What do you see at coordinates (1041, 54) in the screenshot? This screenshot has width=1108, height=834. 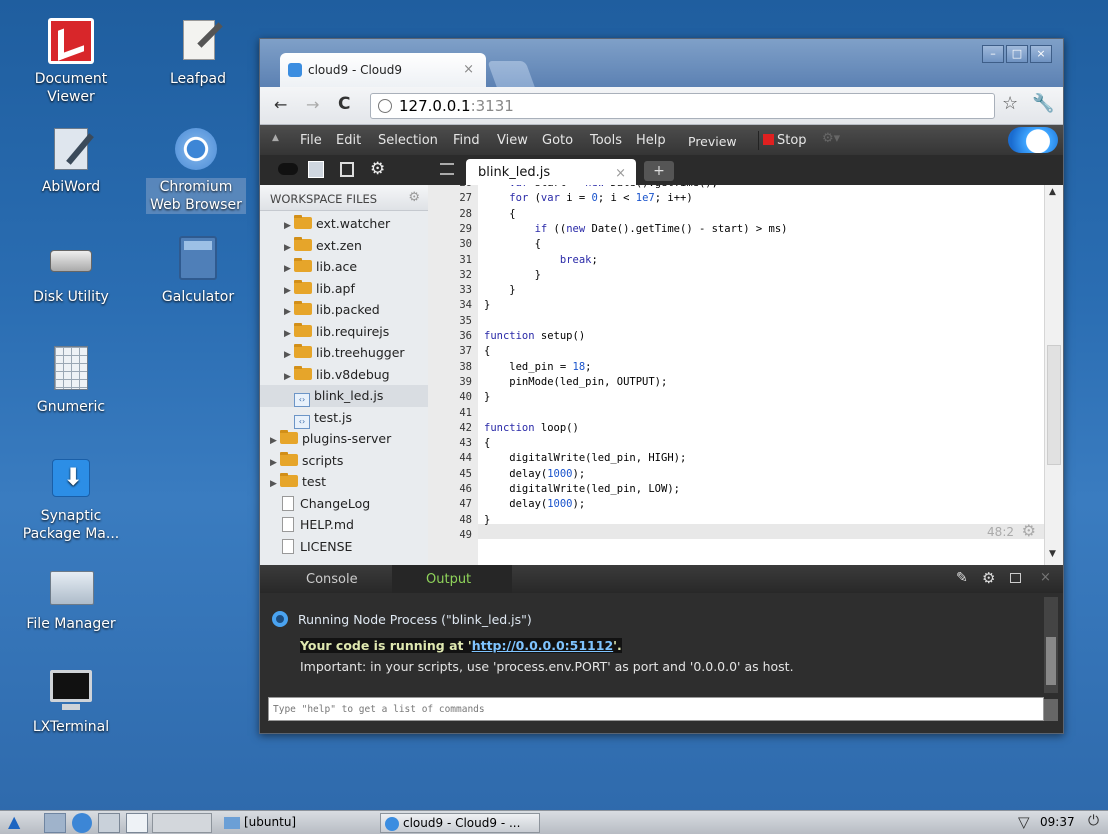 I see `close-window-button: ×` at bounding box center [1041, 54].